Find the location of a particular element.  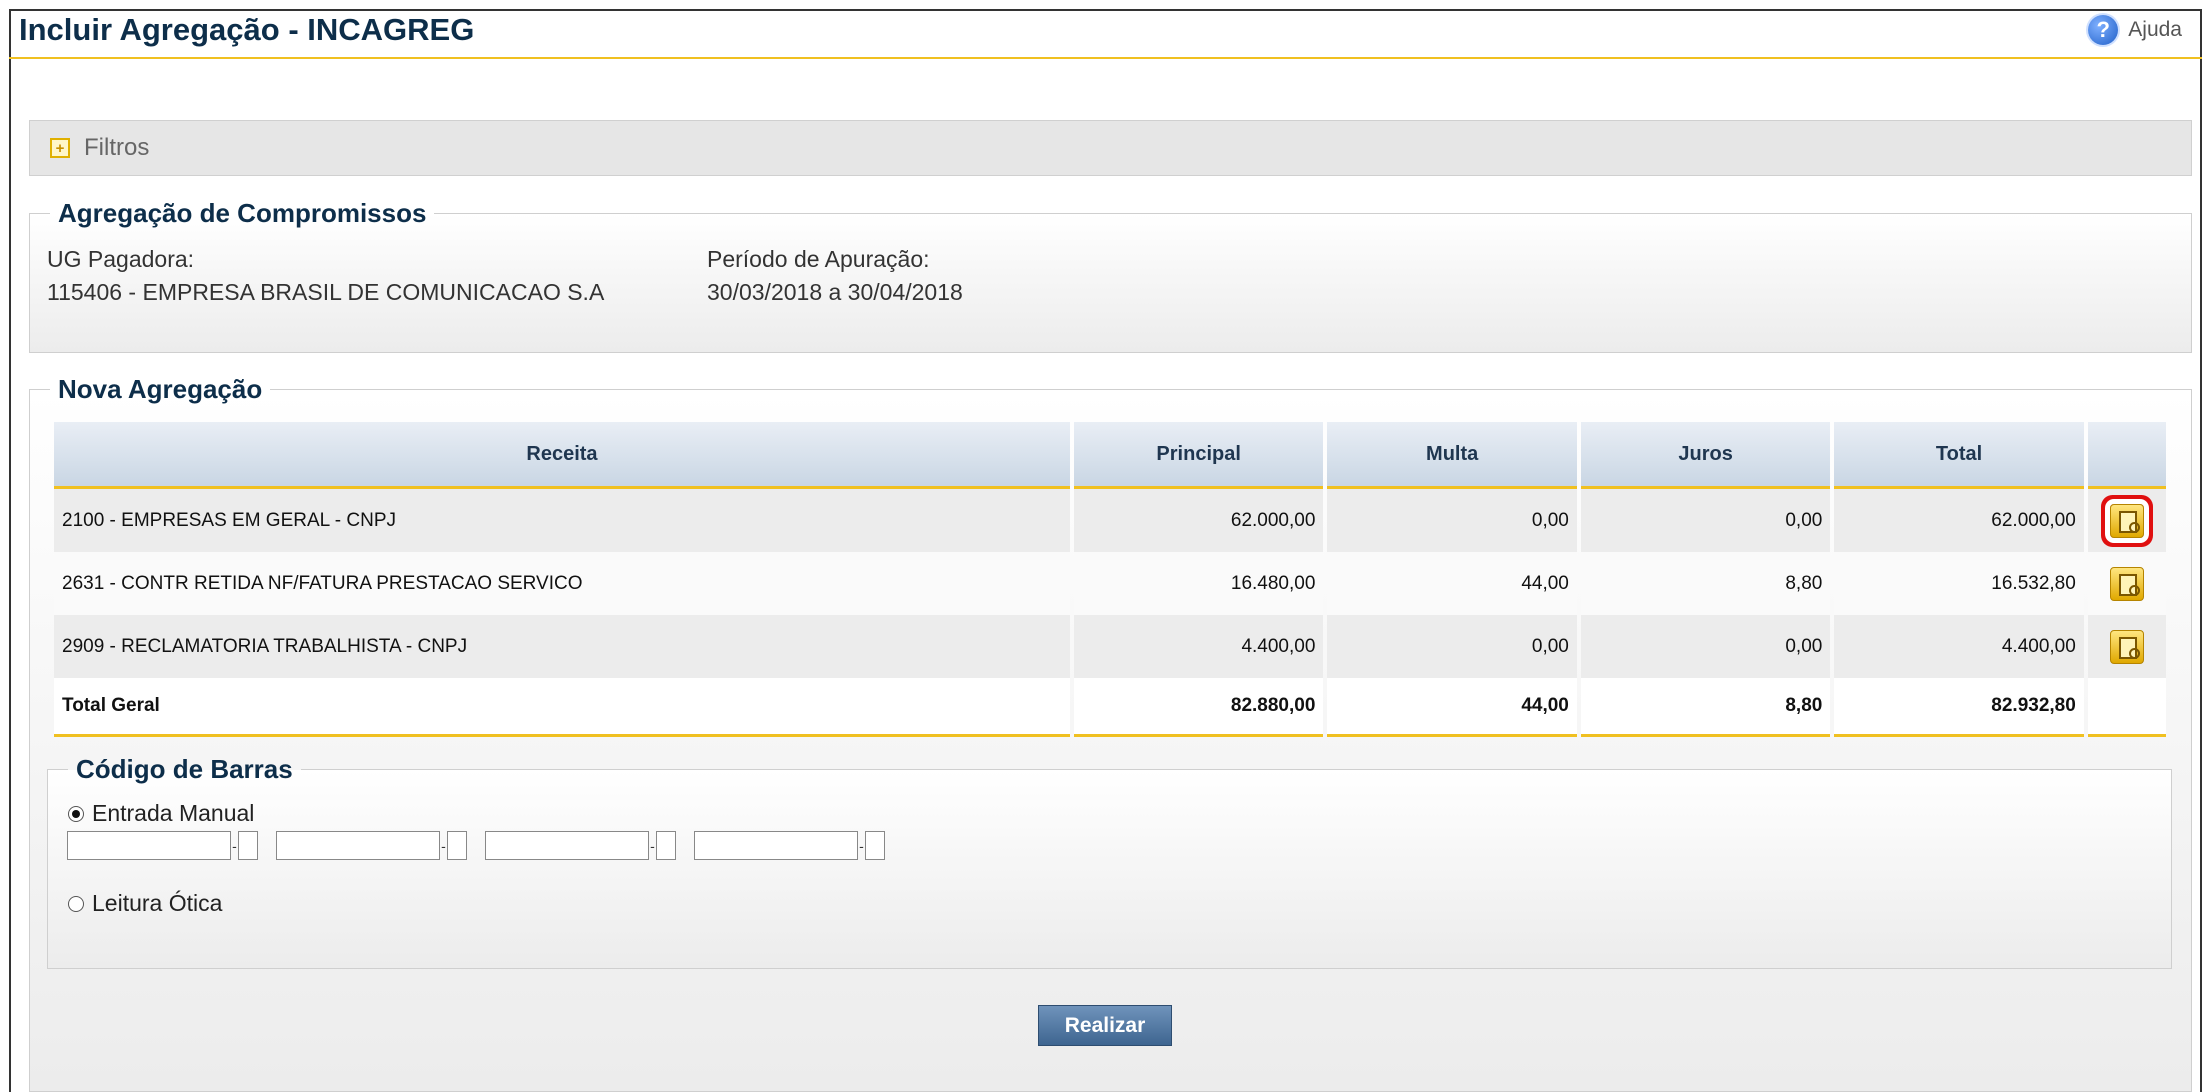

cell-multa: 44,00 is located at coordinates (1452, 583).